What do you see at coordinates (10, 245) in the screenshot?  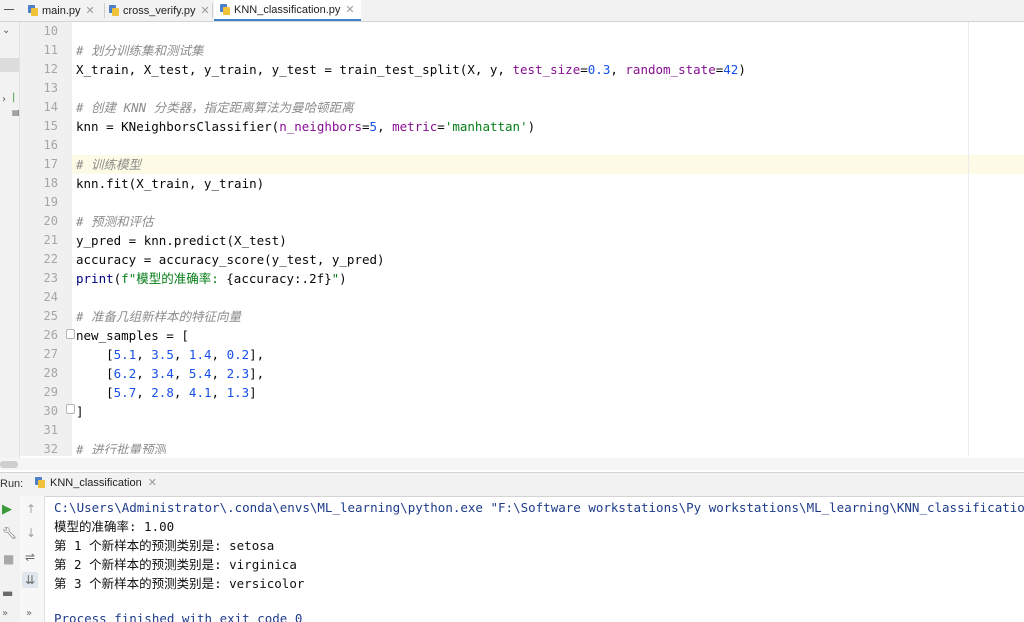 I see `project-tool-strip: ⌄ › | ▤` at bounding box center [10, 245].